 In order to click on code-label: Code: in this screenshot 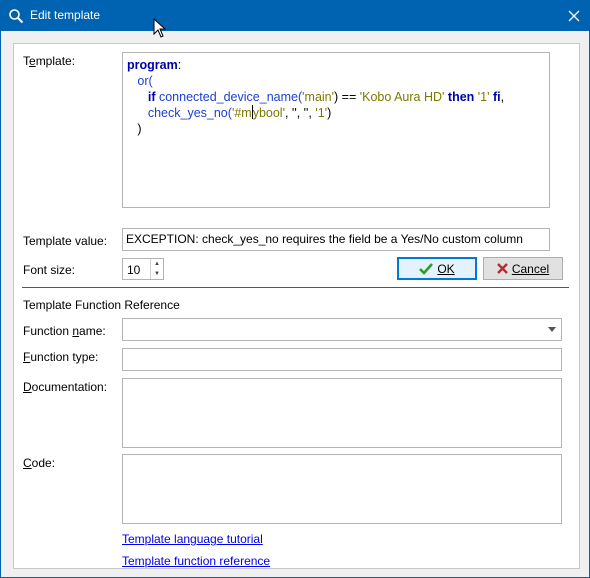, I will do `click(39, 463)`.